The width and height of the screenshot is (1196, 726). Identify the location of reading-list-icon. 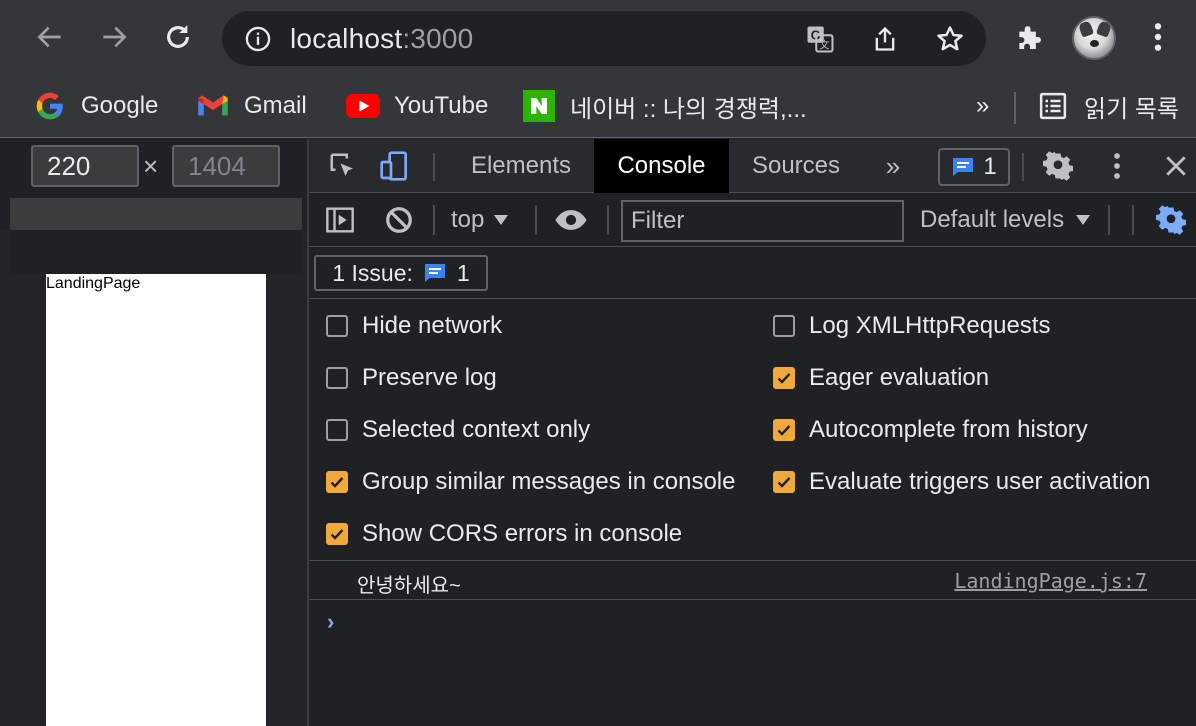
(1053, 106).